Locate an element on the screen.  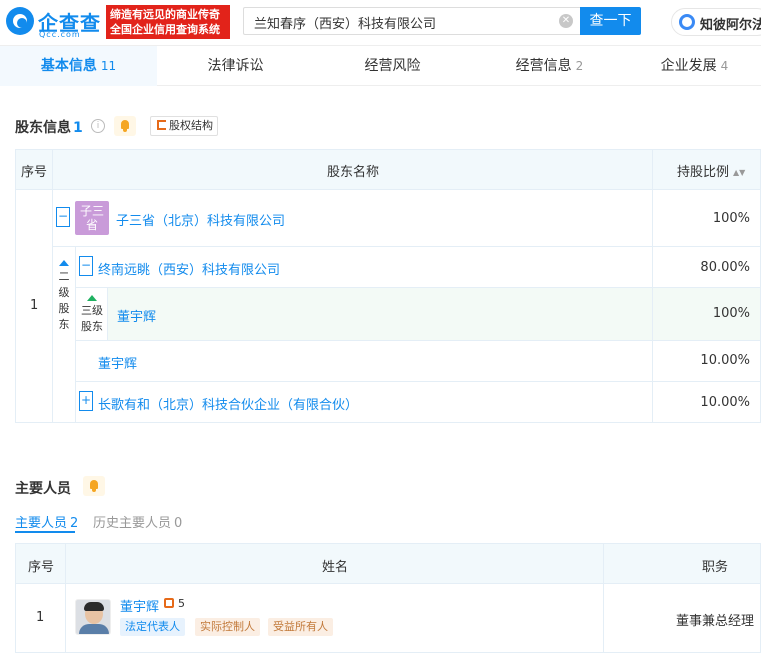
slogan-line2: 全国企业信用查询系统 is located at coordinates (165, 29).